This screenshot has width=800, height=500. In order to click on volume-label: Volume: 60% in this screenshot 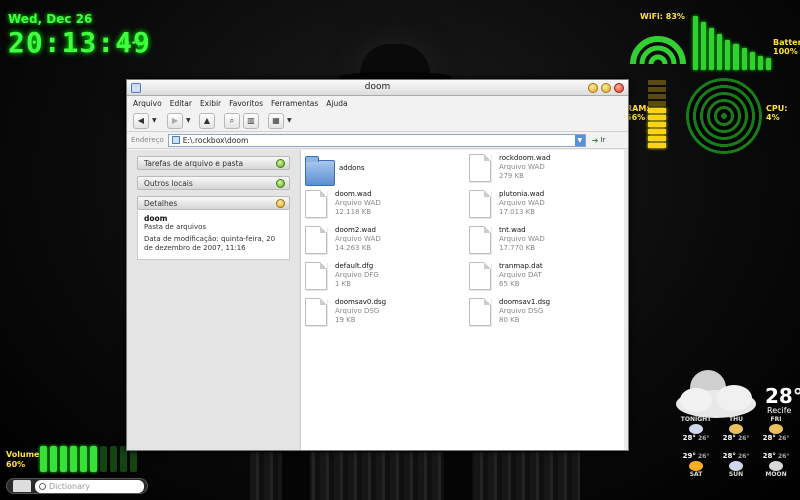, I will do `click(24, 460)`.